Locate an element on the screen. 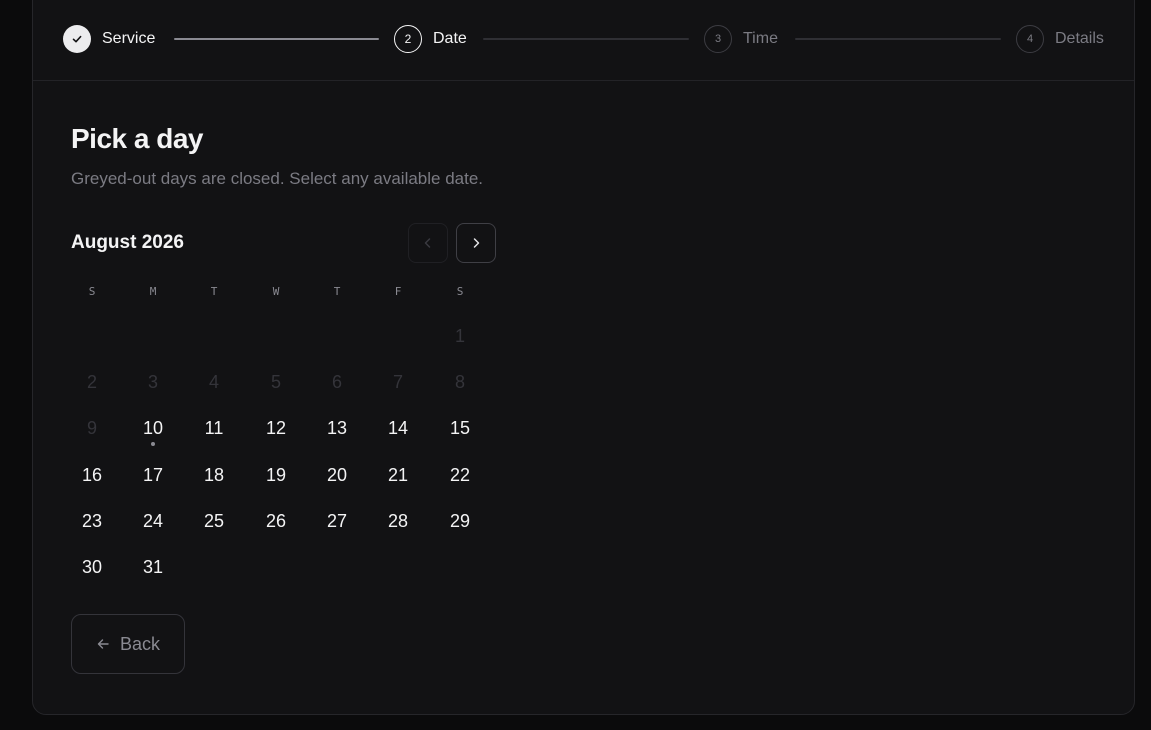  calendar-day-number: 24 is located at coordinates (153, 520).